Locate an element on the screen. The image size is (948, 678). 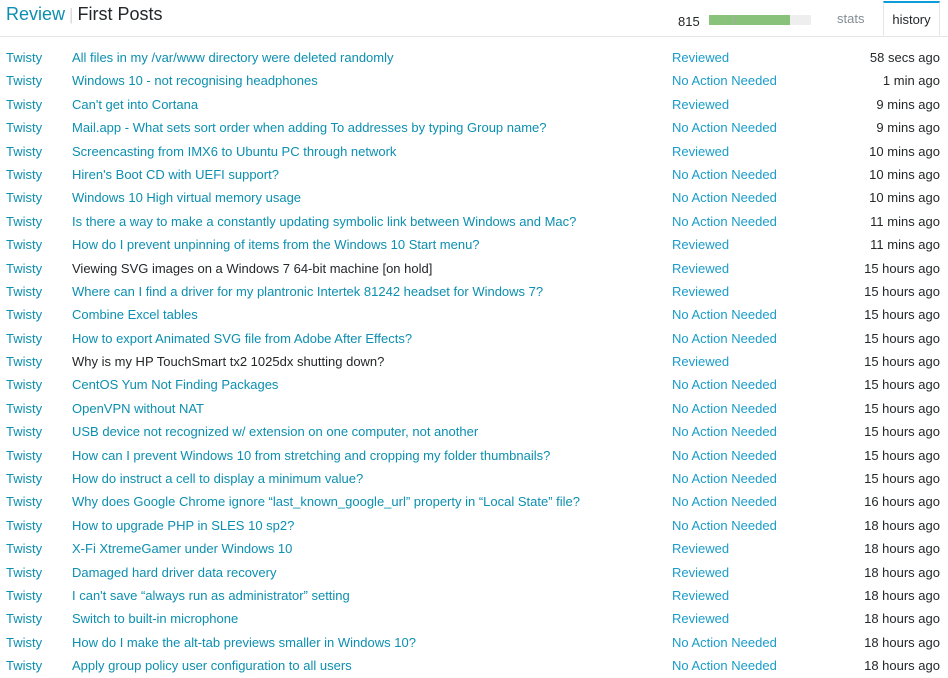
question-link: OpenVPN without NAT is located at coordinates (138, 408).